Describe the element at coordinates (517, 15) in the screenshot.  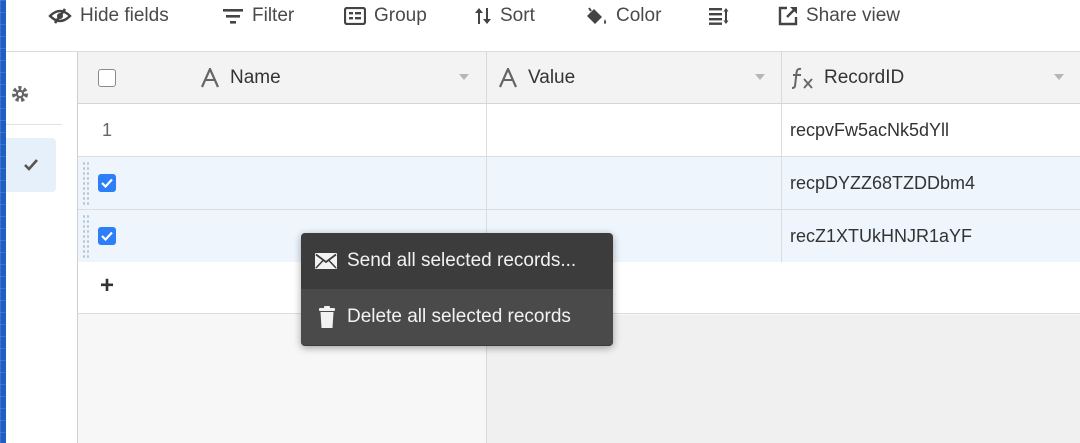
I see `sort-label: Sort` at that location.